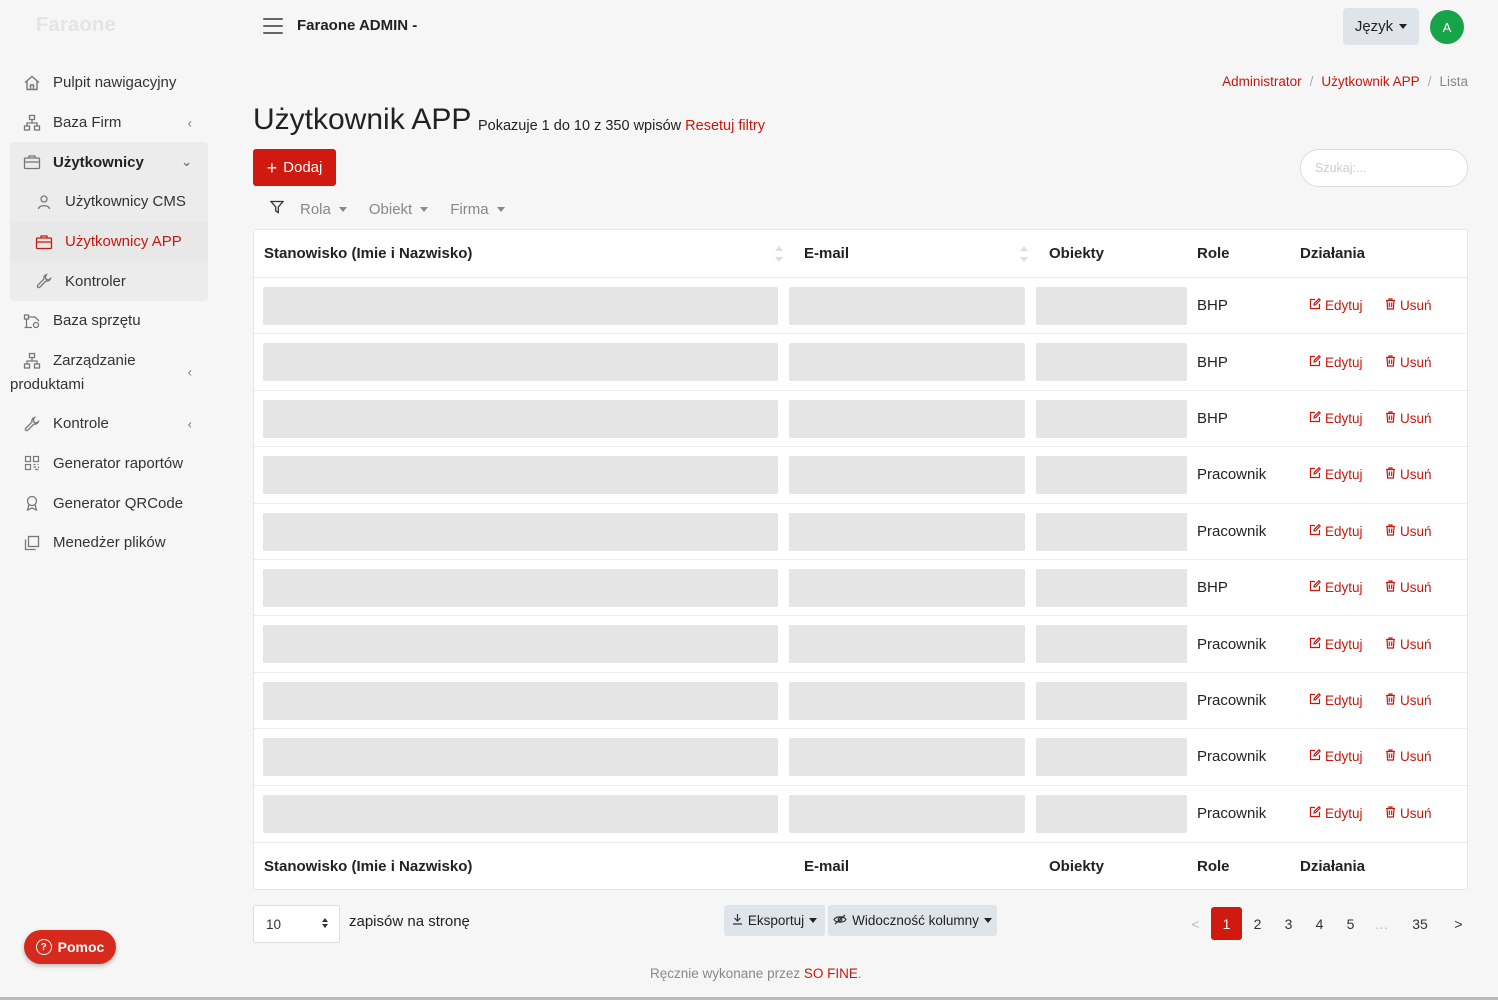 This screenshot has width=1498, height=1000. What do you see at coordinates (368, 866) in the screenshot?
I see `column-footer-position: Stanowisko (Imie i Nazwisko)` at bounding box center [368, 866].